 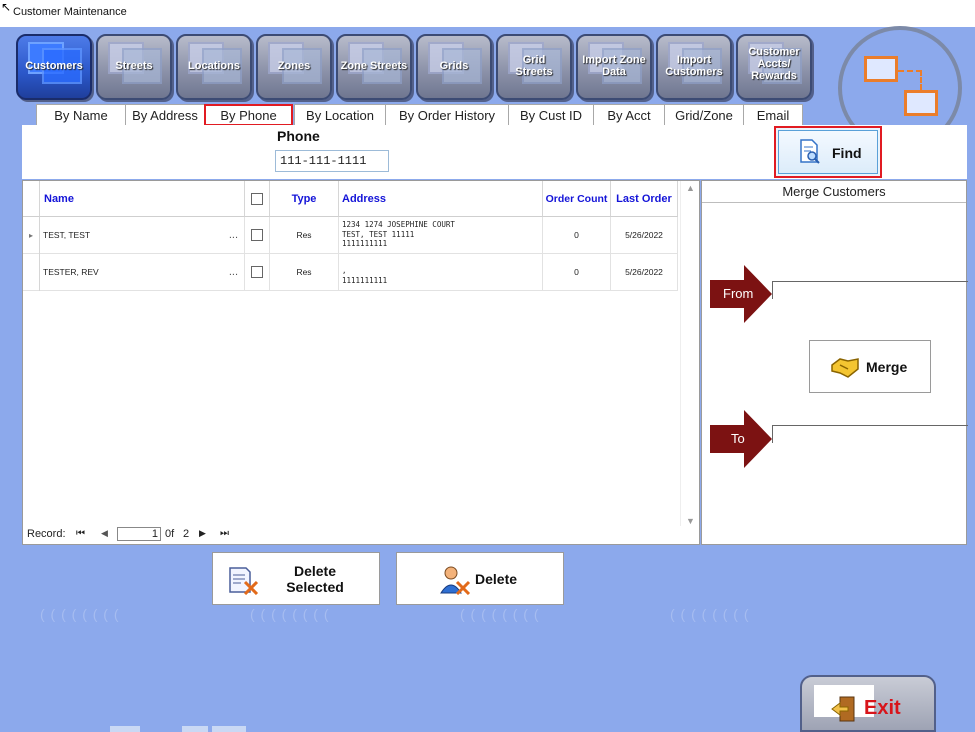 What do you see at coordinates (773, 115) in the screenshot?
I see `tab-email: Email` at bounding box center [773, 115].